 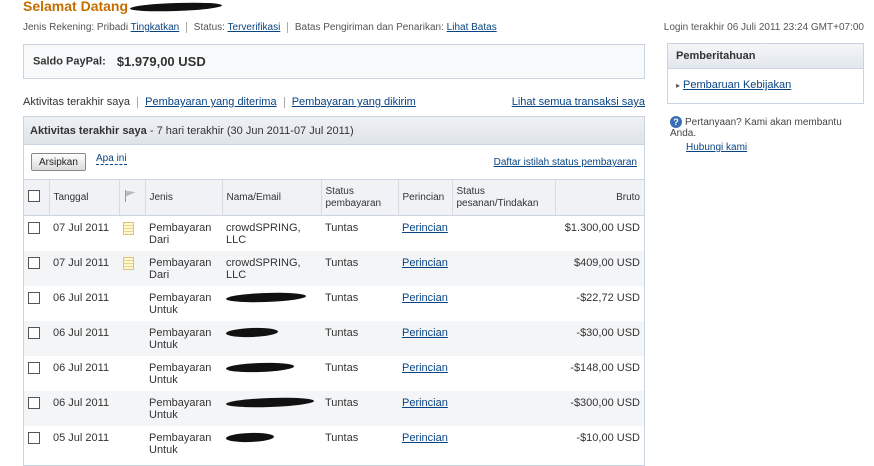 What do you see at coordinates (599, 197) in the screenshot?
I see `column-header-gross: Bruto` at bounding box center [599, 197].